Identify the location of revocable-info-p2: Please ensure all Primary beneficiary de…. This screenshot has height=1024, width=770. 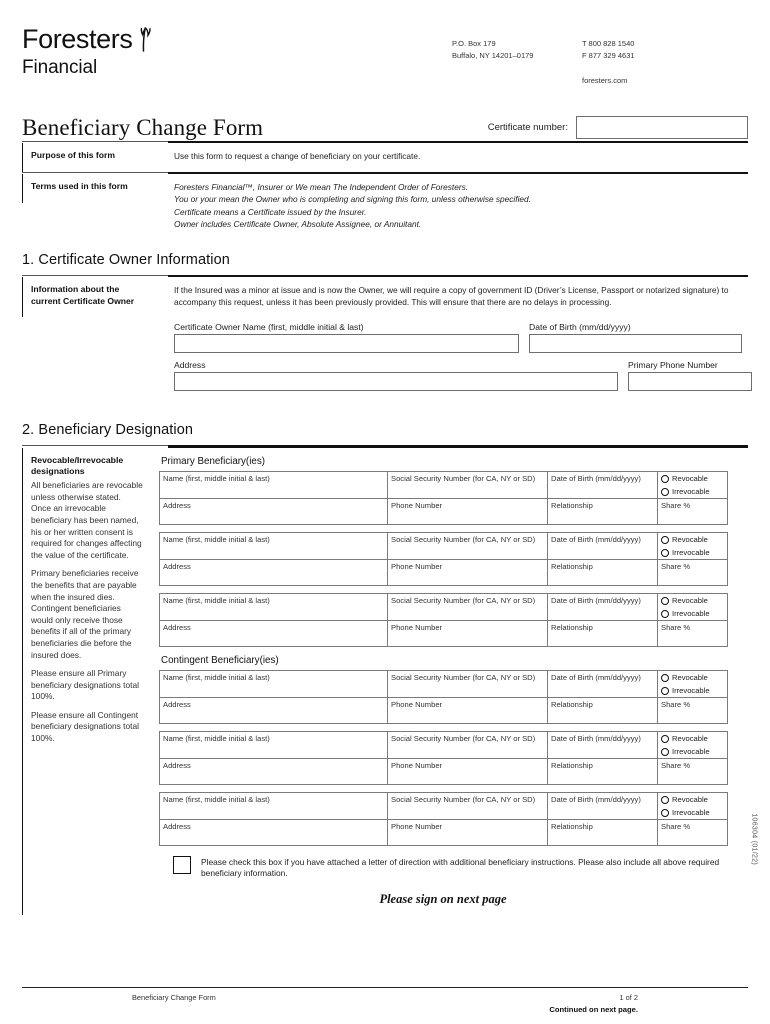
(85, 685).